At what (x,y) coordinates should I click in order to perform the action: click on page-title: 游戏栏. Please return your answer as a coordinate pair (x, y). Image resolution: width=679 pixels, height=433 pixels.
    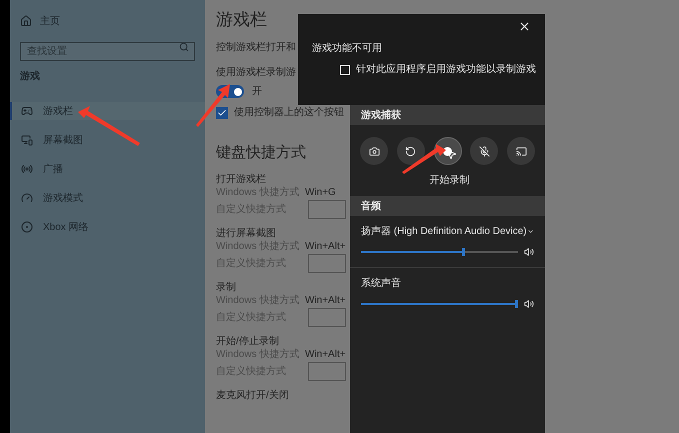
    Looking at the image, I should click on (241, 20).